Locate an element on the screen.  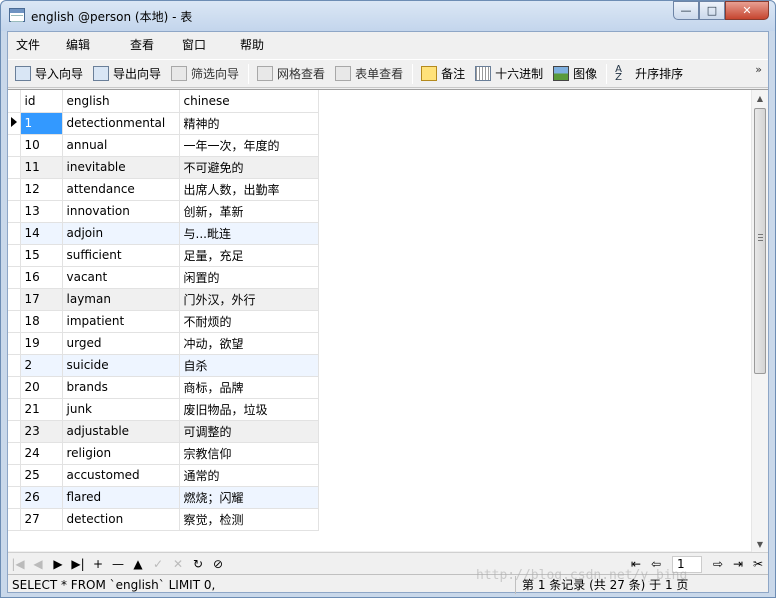
vertical-scrollbar: ▲ ▼ is located at coordinates (759, 321).